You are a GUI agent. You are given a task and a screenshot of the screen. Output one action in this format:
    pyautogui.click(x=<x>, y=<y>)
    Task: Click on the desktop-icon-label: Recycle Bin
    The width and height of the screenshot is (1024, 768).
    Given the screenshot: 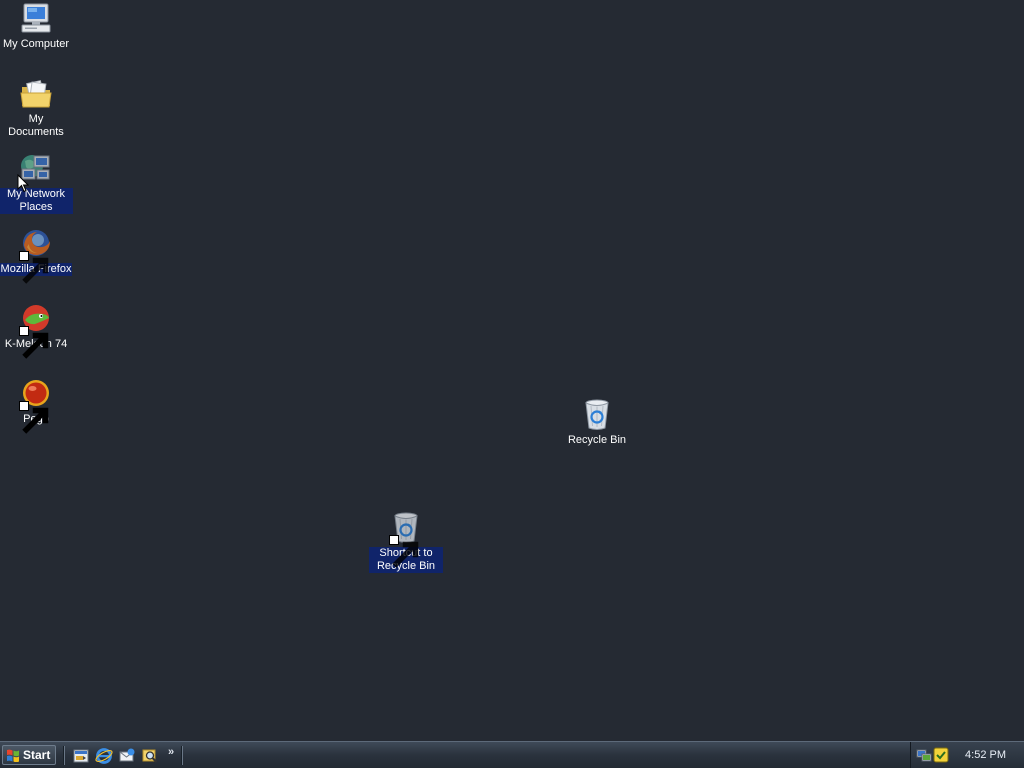 What is the action you would take?
    pyautogui.click(x=597, y=440)
    